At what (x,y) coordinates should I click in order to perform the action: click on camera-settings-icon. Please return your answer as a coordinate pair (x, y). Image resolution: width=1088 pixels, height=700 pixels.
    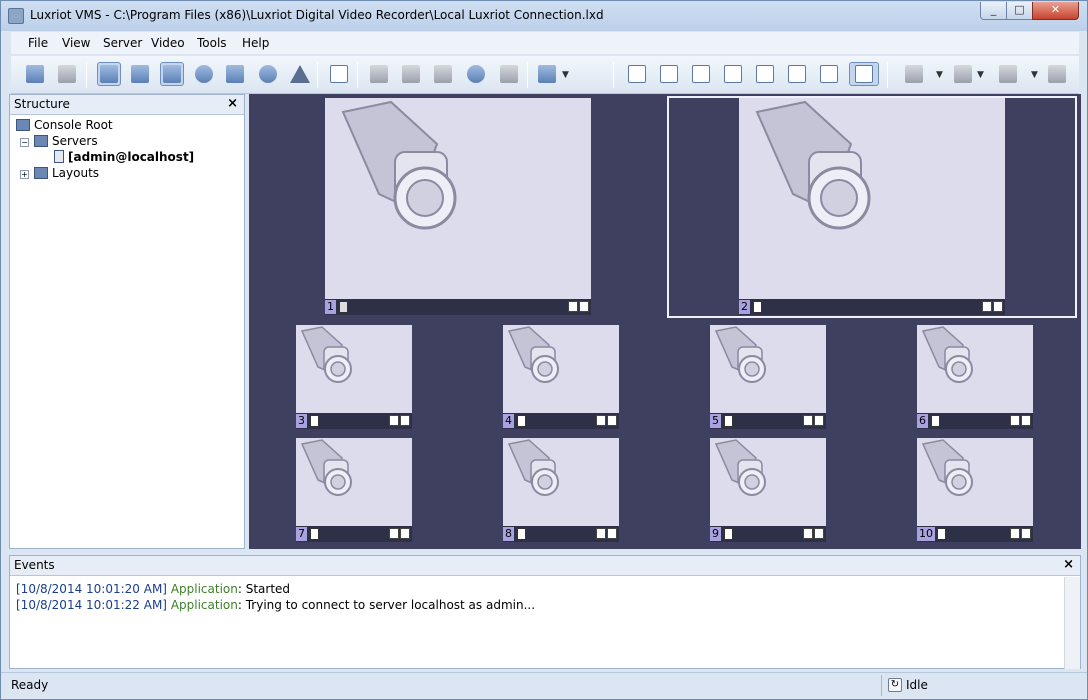
    Looking at the image, I should click on (914, 74).